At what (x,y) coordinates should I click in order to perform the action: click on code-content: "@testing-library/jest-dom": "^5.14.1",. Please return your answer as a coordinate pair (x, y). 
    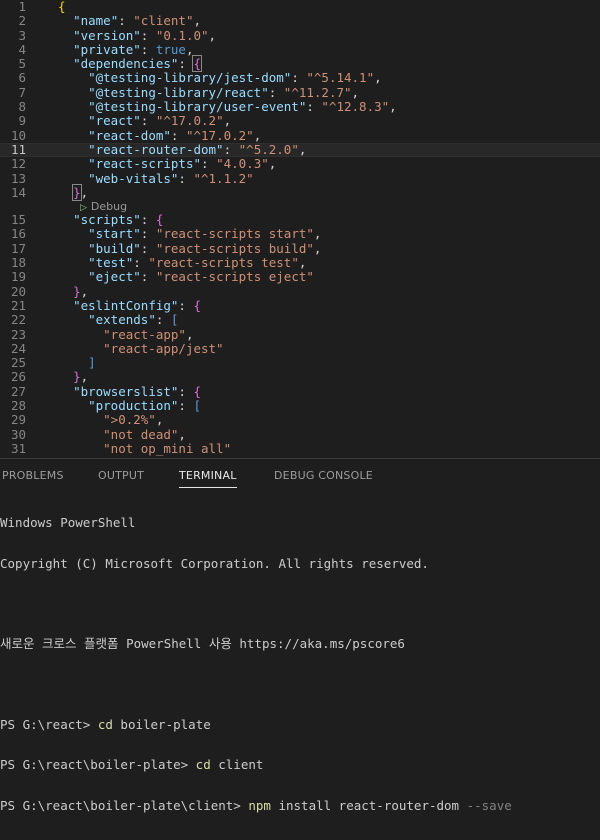
    Looking at the image, I should click on (220, 78).